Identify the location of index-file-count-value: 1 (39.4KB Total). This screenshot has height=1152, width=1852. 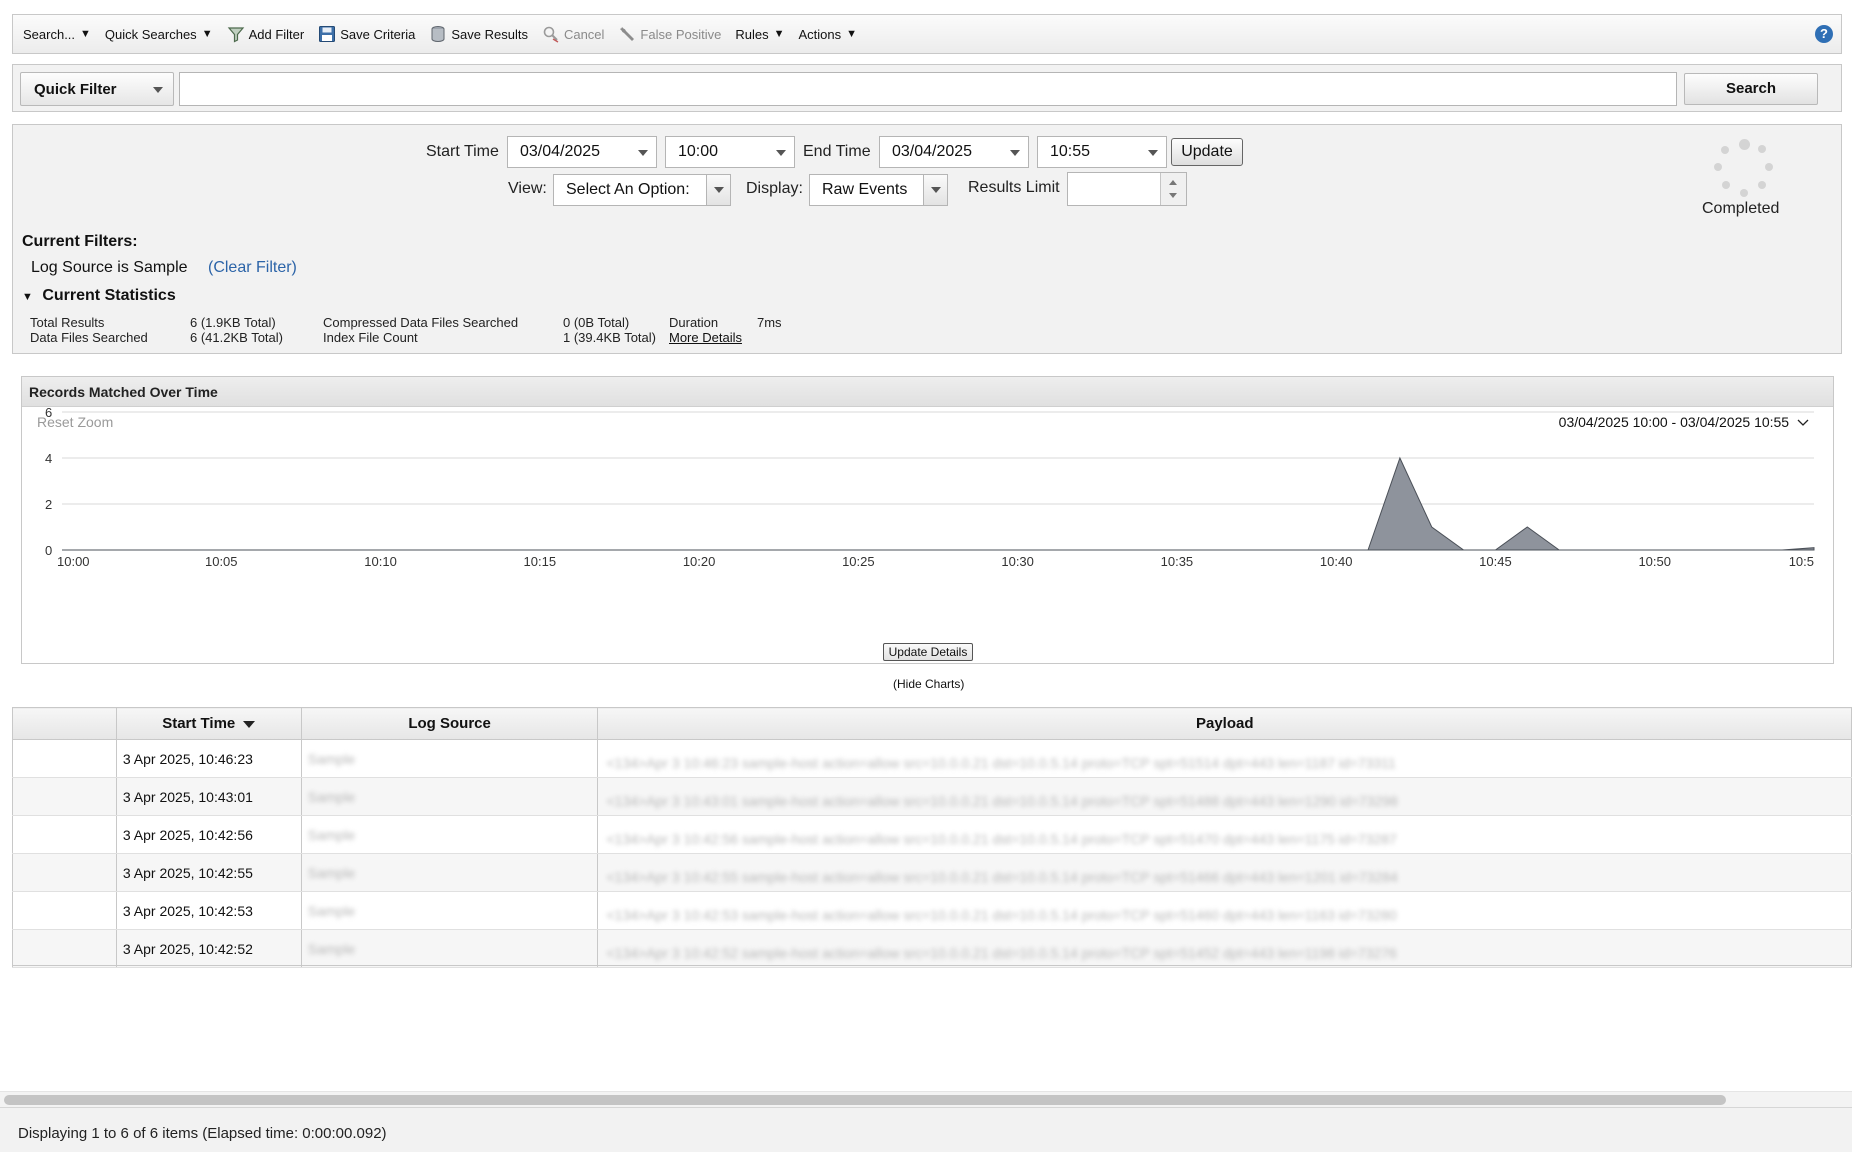
(609, 337).